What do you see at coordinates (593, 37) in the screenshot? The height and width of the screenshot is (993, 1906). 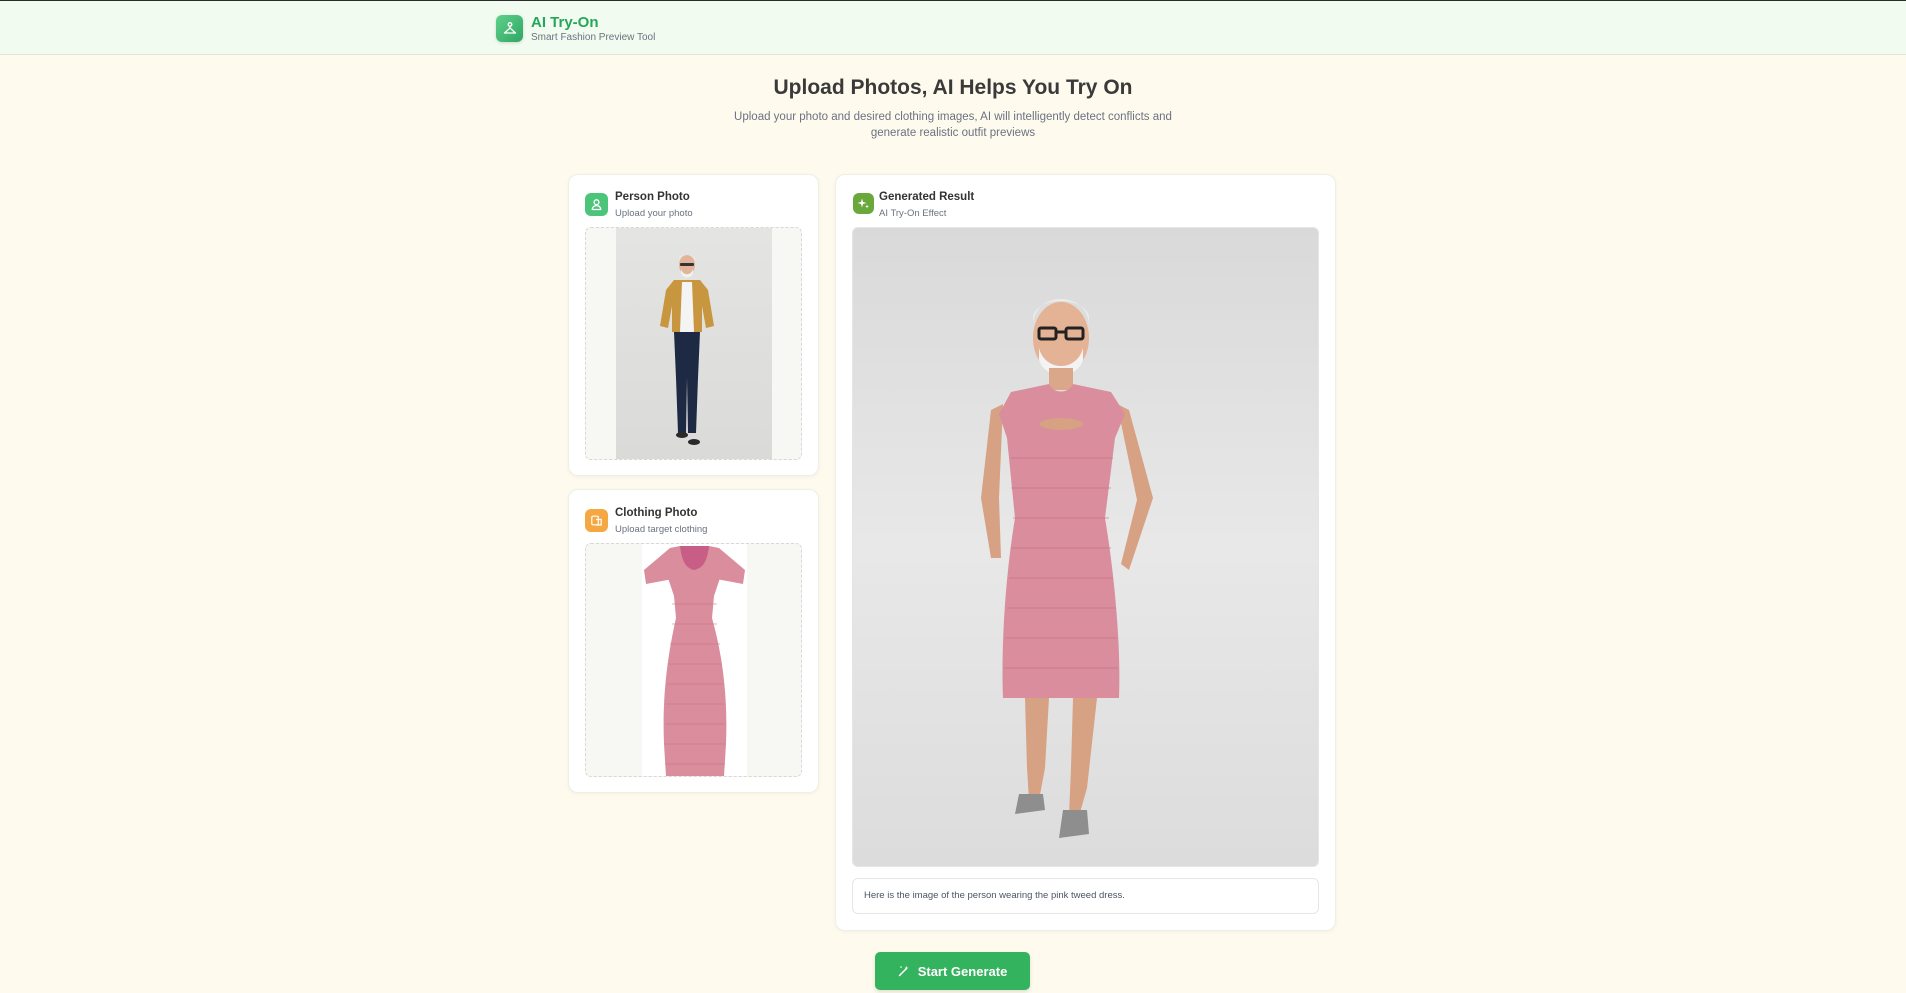 I see `app-subtitle: Smart Fashion Preview Tool` at bounding box center [593, 37].